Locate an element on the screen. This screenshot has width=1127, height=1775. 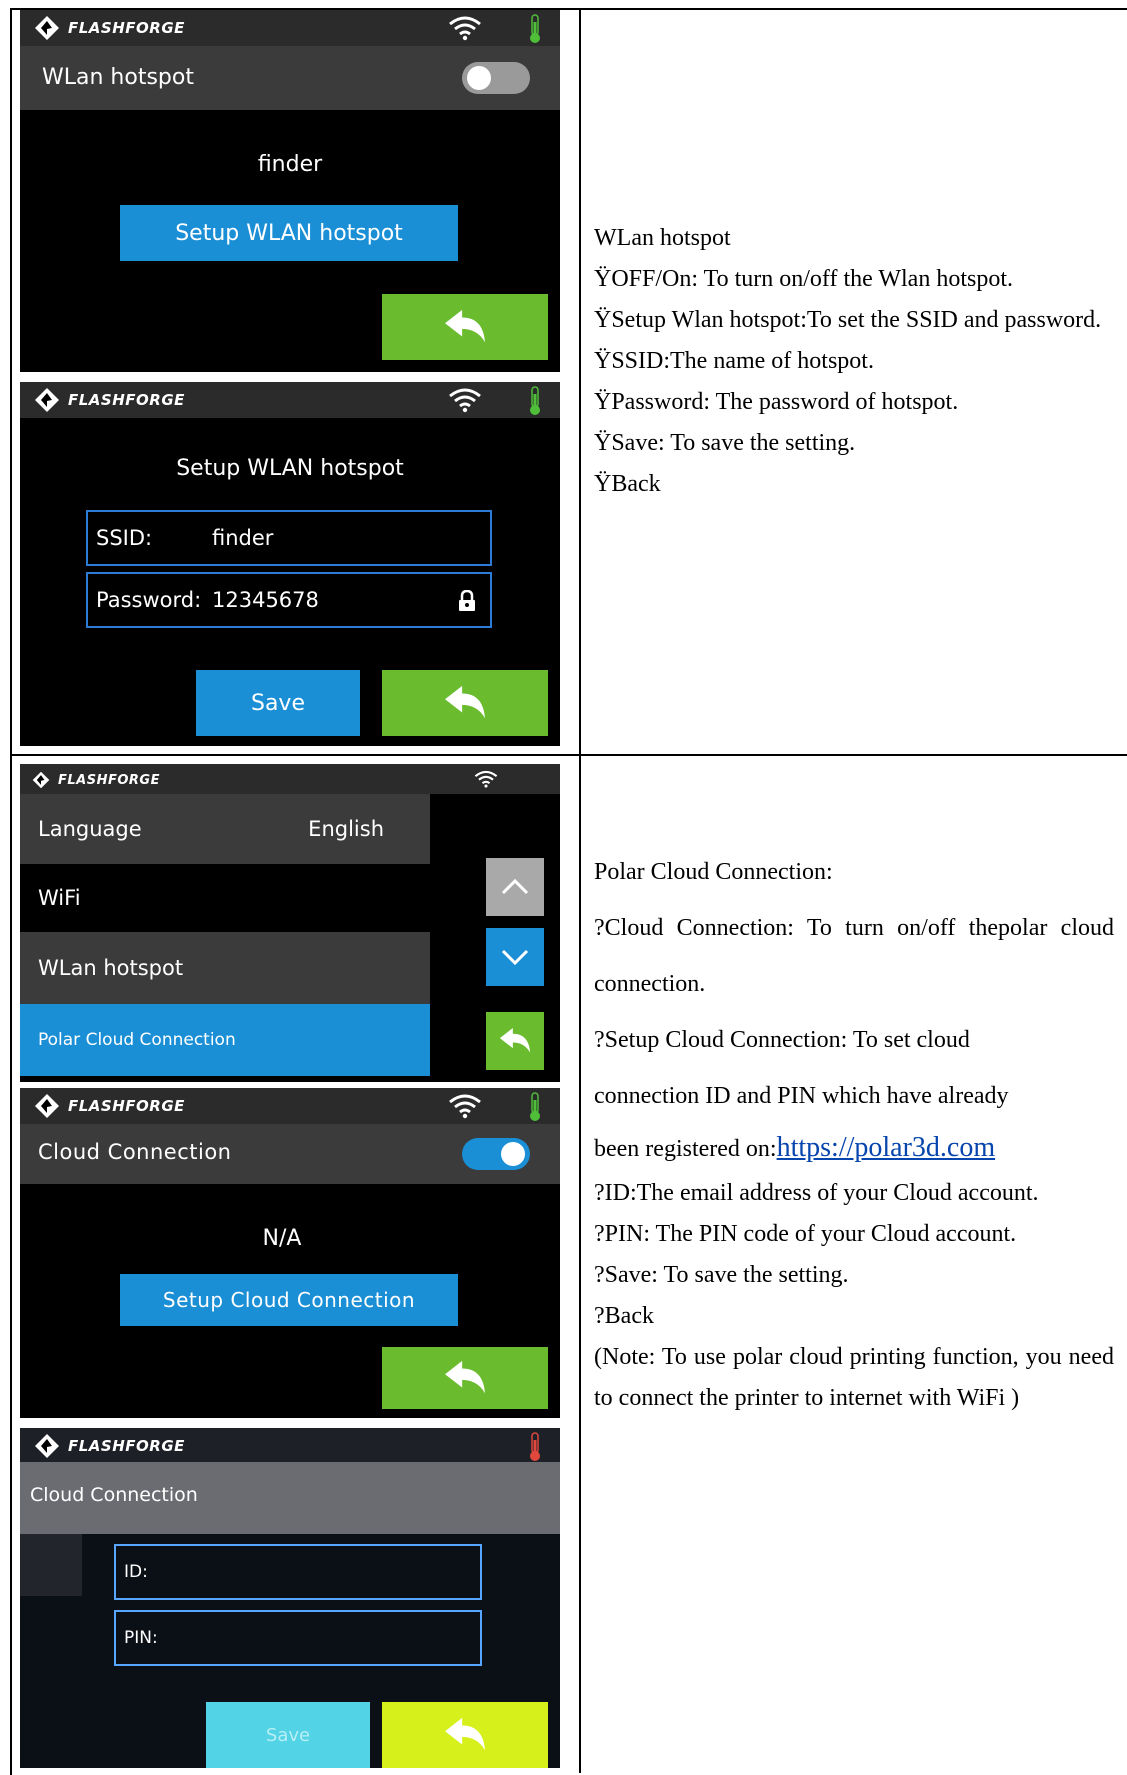
menu-item-polar-cloud-connection: Polar Cloud Connection is located at coordinates (225, 1040).